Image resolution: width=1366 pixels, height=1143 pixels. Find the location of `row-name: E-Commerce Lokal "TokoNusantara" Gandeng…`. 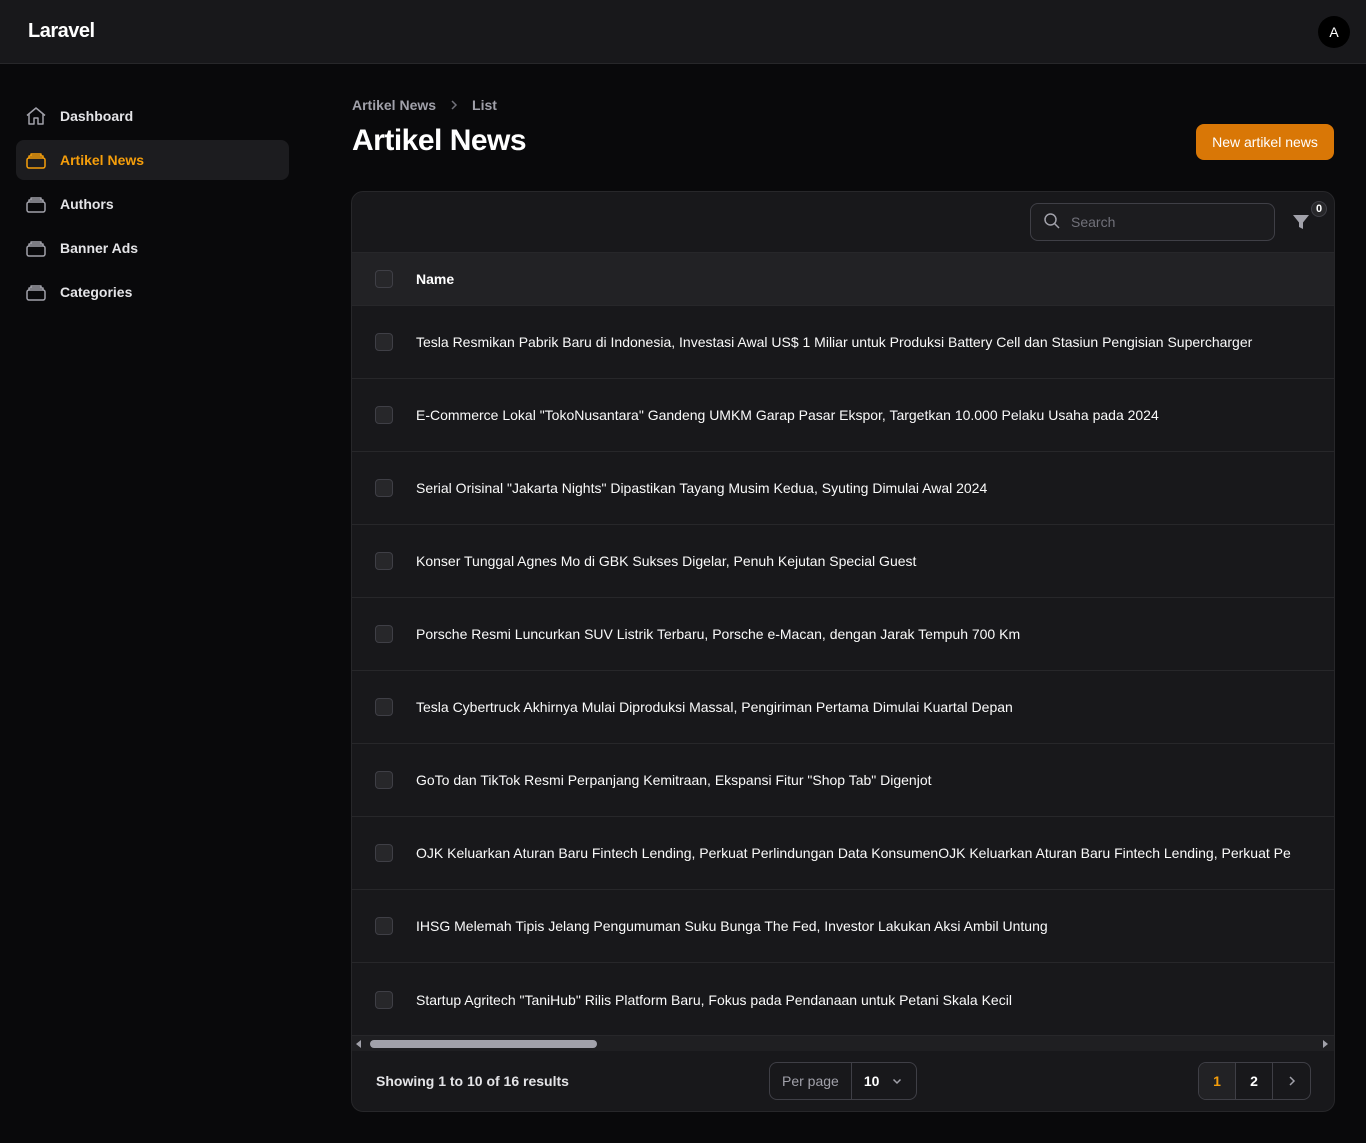

row-name: E-Commerce Lokal "TokoNusantara" Gandeng… is located at coordinates (787, 415).